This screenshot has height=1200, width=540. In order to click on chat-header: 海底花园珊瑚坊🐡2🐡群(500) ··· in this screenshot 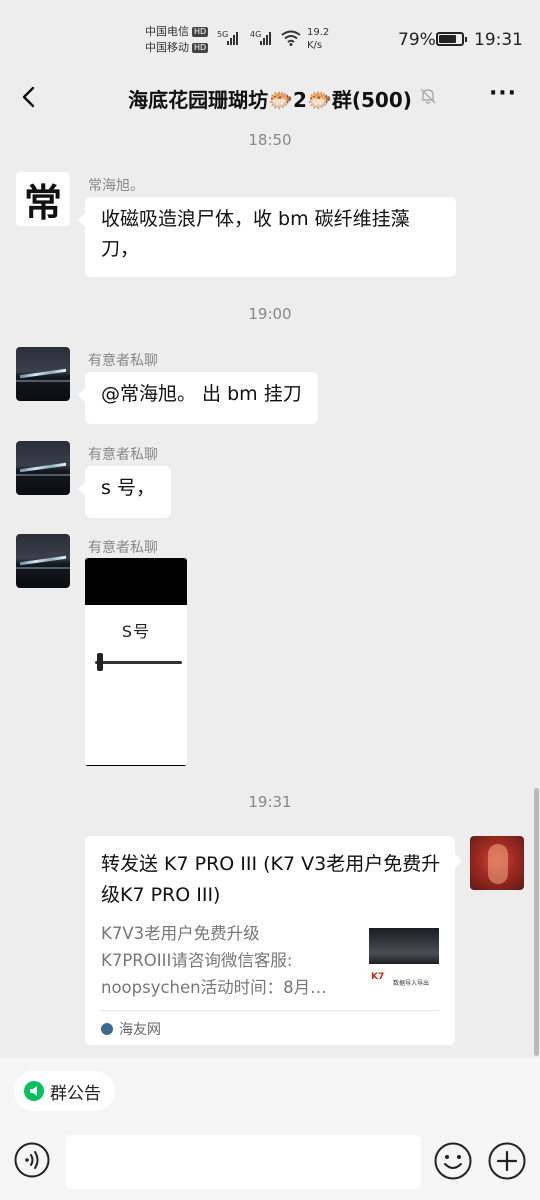, I will do `click(270, 97)`.